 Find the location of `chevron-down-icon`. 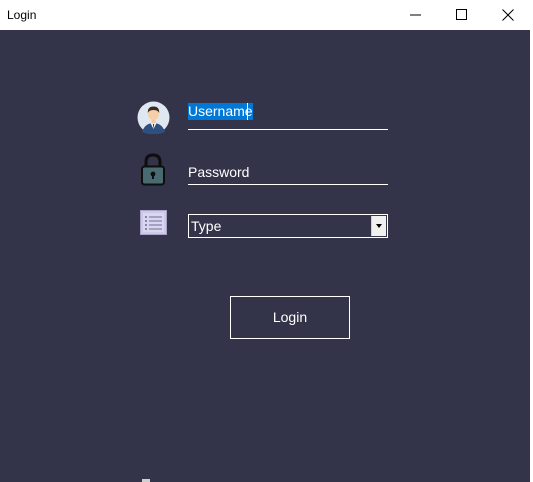

chevron-down-icon is located at coordinates (379, 226).